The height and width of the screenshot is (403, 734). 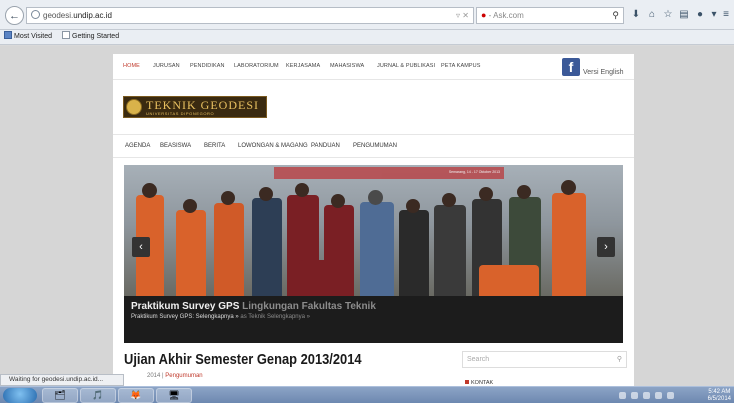 What do you see at coordinates (183, 376) in the screenshot?
I see `article-category: Pengumuman` at bounding box center [183, 376].